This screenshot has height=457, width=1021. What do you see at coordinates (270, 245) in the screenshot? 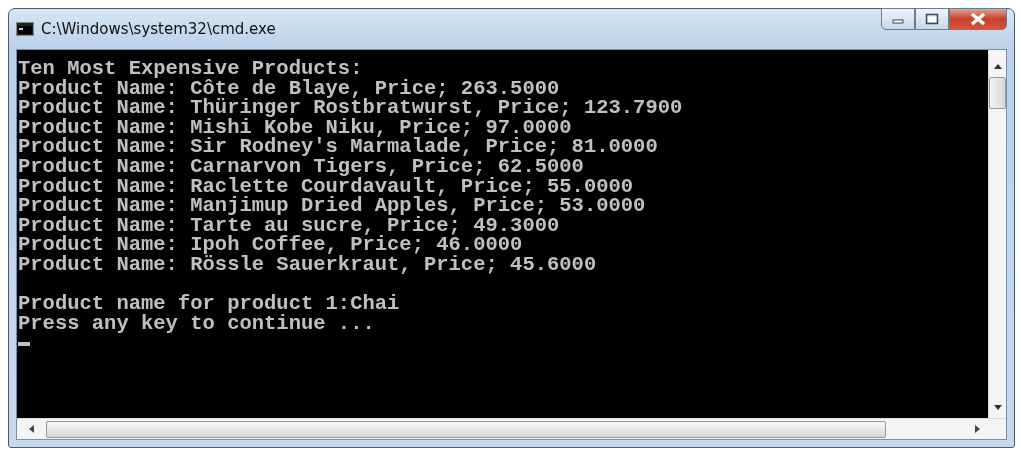
I see `console-line: Product Name: Ipoh Coffee, Price; 46.0000` at bounding box center [270, 245].